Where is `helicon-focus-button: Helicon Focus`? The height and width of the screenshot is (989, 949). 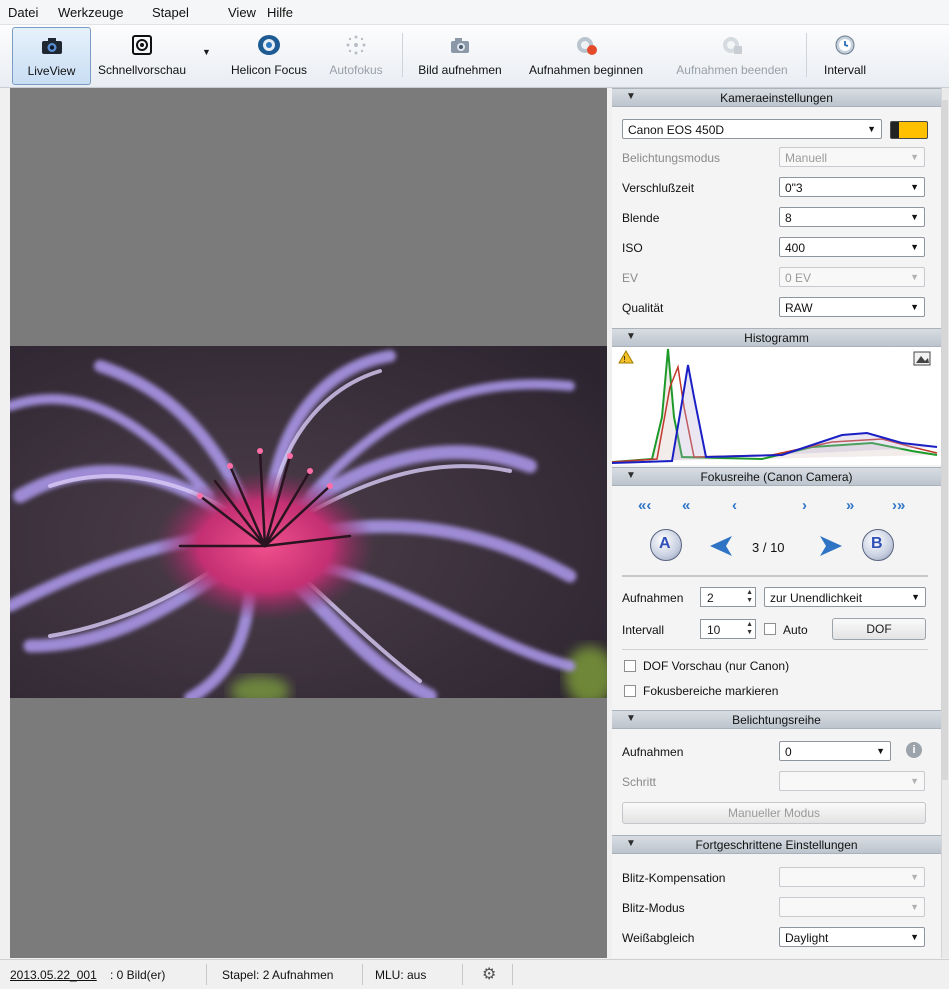
helicon-focus-button: Helicon Focus is located at coordinates (269, 55).